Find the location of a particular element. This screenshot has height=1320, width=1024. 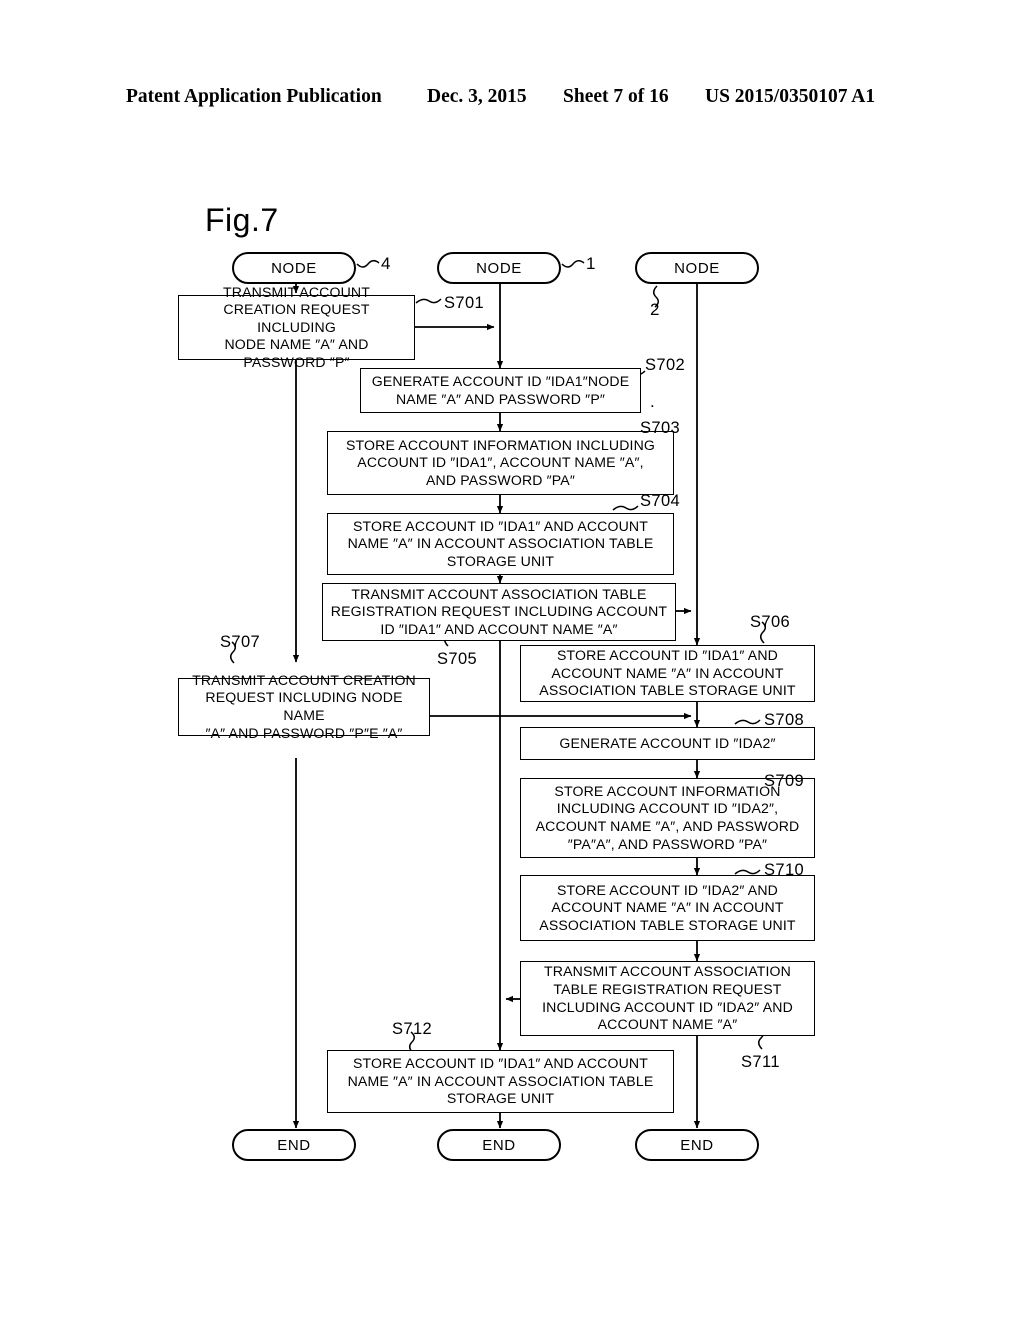

box-line: TRANSMIT ACCOUNT CREATION is located at coordinates (304, 679).